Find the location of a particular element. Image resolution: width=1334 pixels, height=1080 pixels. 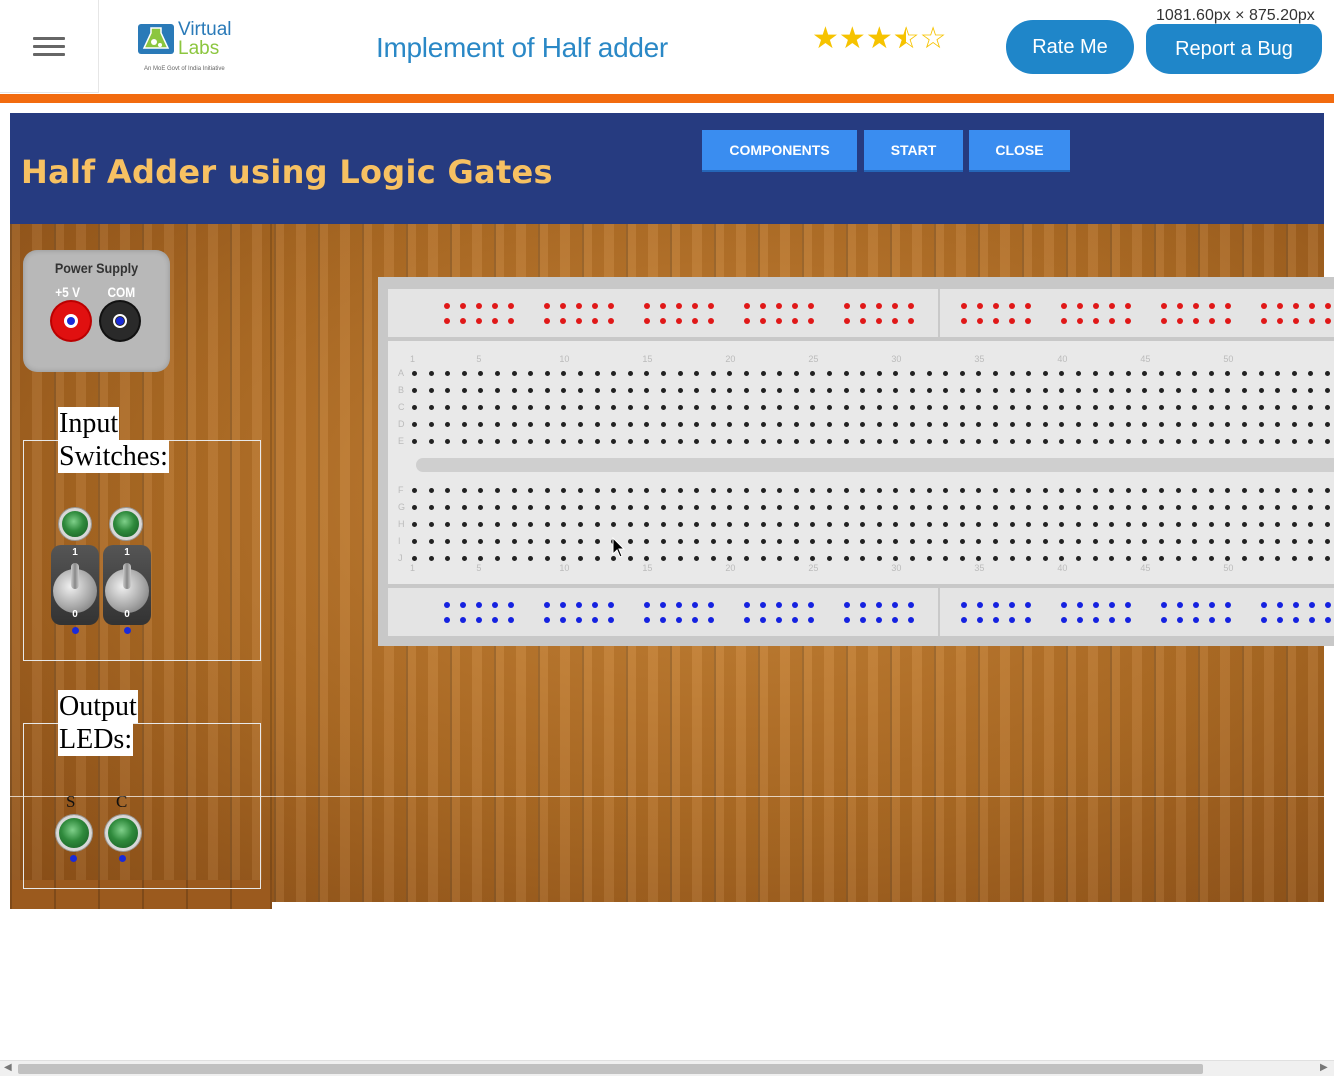

input-switch-b: 1 0 is located at coordinates (127, 585).